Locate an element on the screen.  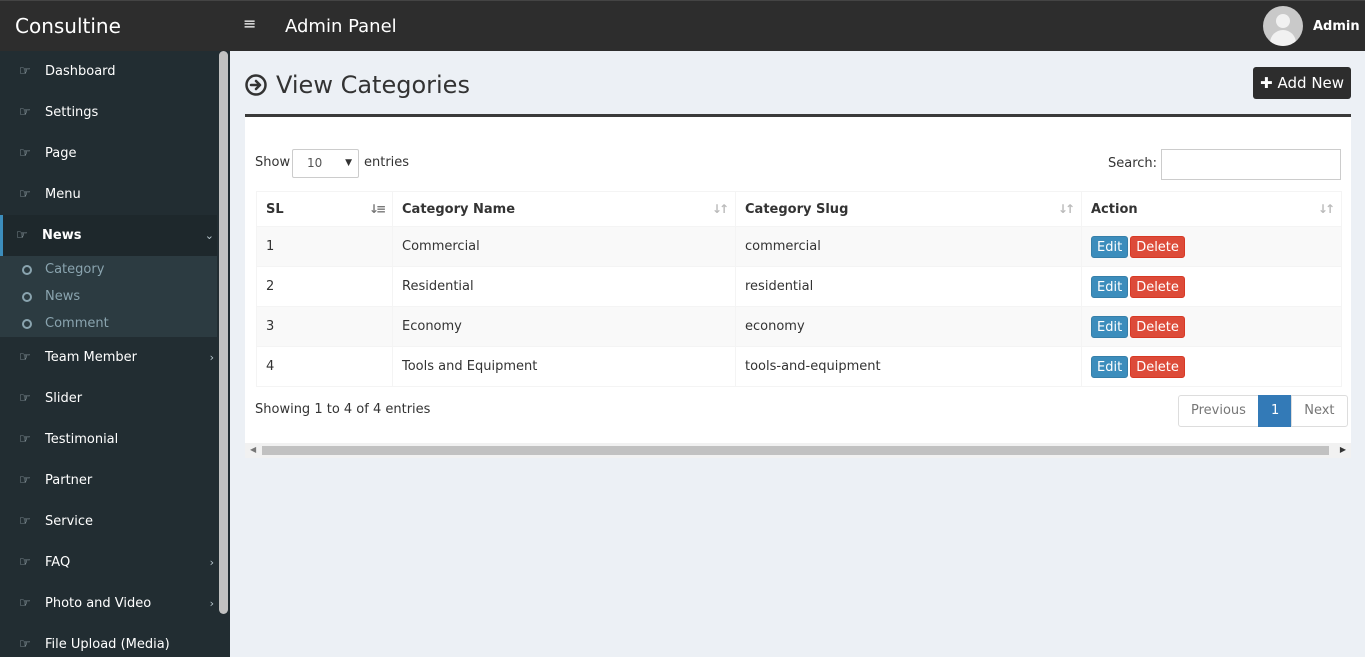
column-header-label: Category Slug is located at coordinates (797, 209).